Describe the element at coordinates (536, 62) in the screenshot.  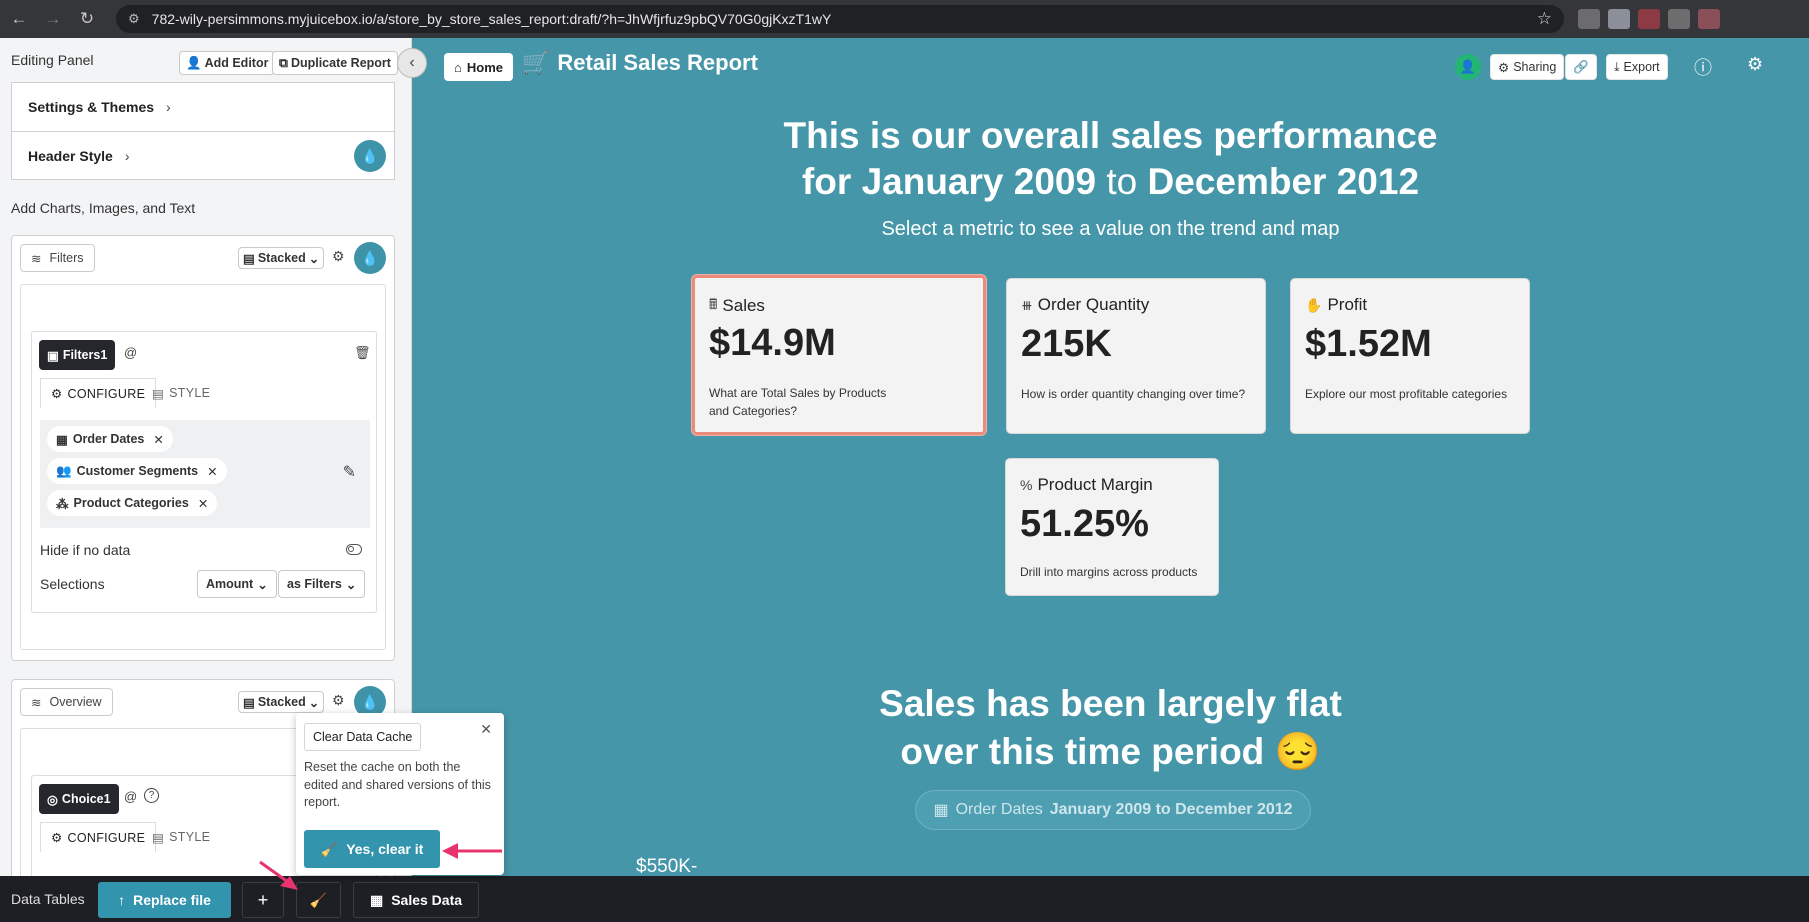
I see `cart-icon: 🛒` at that location.